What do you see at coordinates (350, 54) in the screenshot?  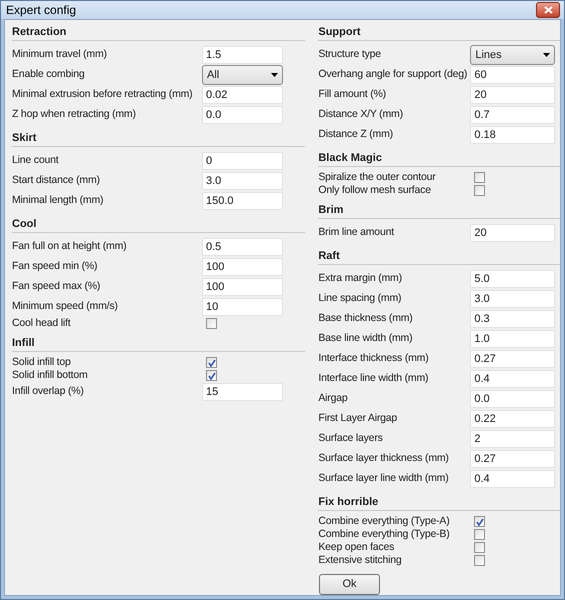 I see `field-label: Structure type` at bounding box center [350, 54].